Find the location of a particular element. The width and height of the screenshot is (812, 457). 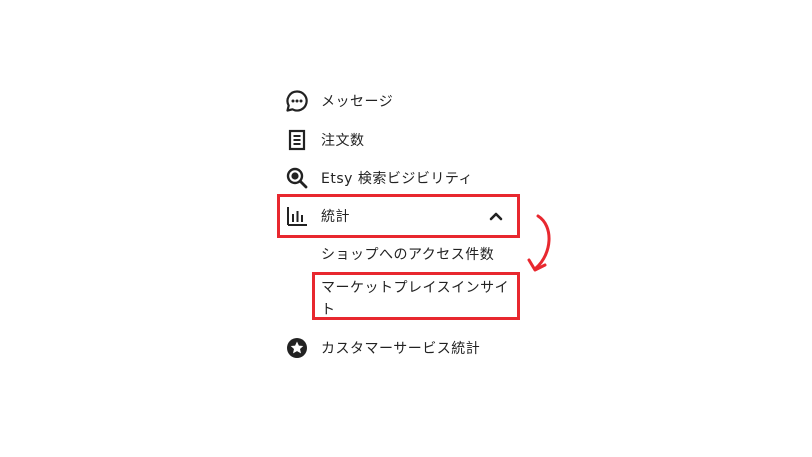

chat-bubble-icon is located at coordinates (297, 101).